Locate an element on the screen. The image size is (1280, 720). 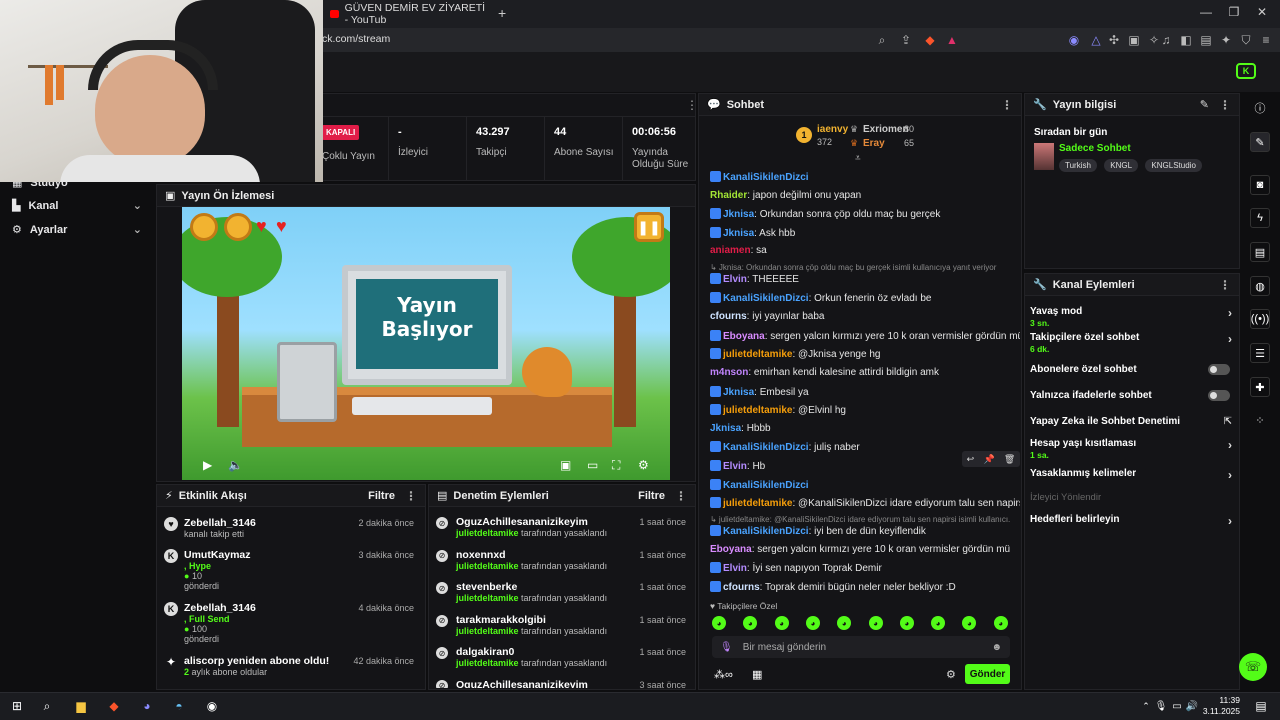
brave-icon: ◆ is located at coordinates (114, 706).